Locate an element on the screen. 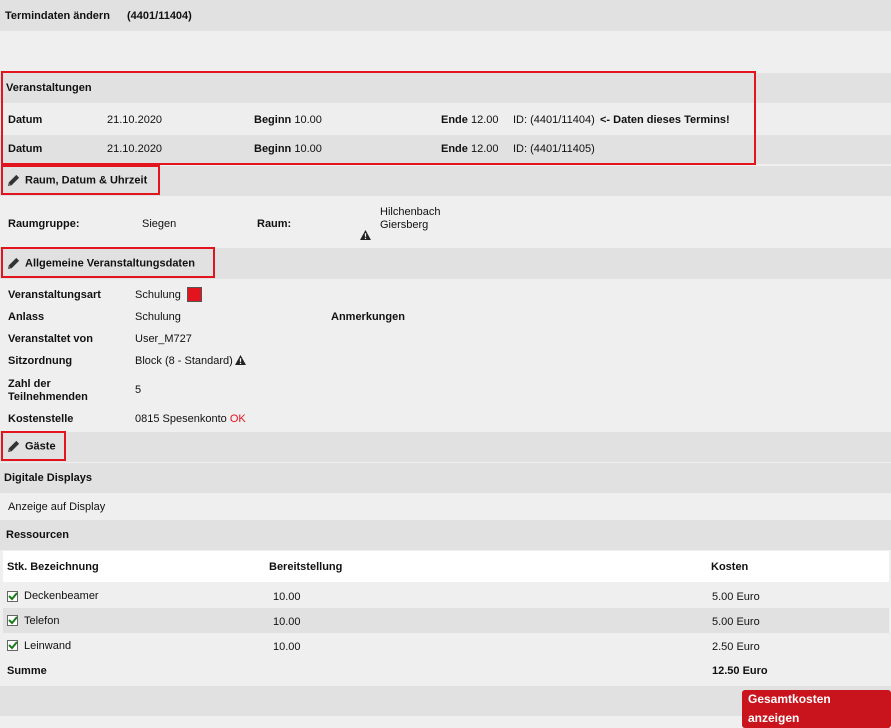 Image resolution: width=891 pixels, height=728 pixels. art-label: Veranstaltungsart is located at coordinates (54, 295).